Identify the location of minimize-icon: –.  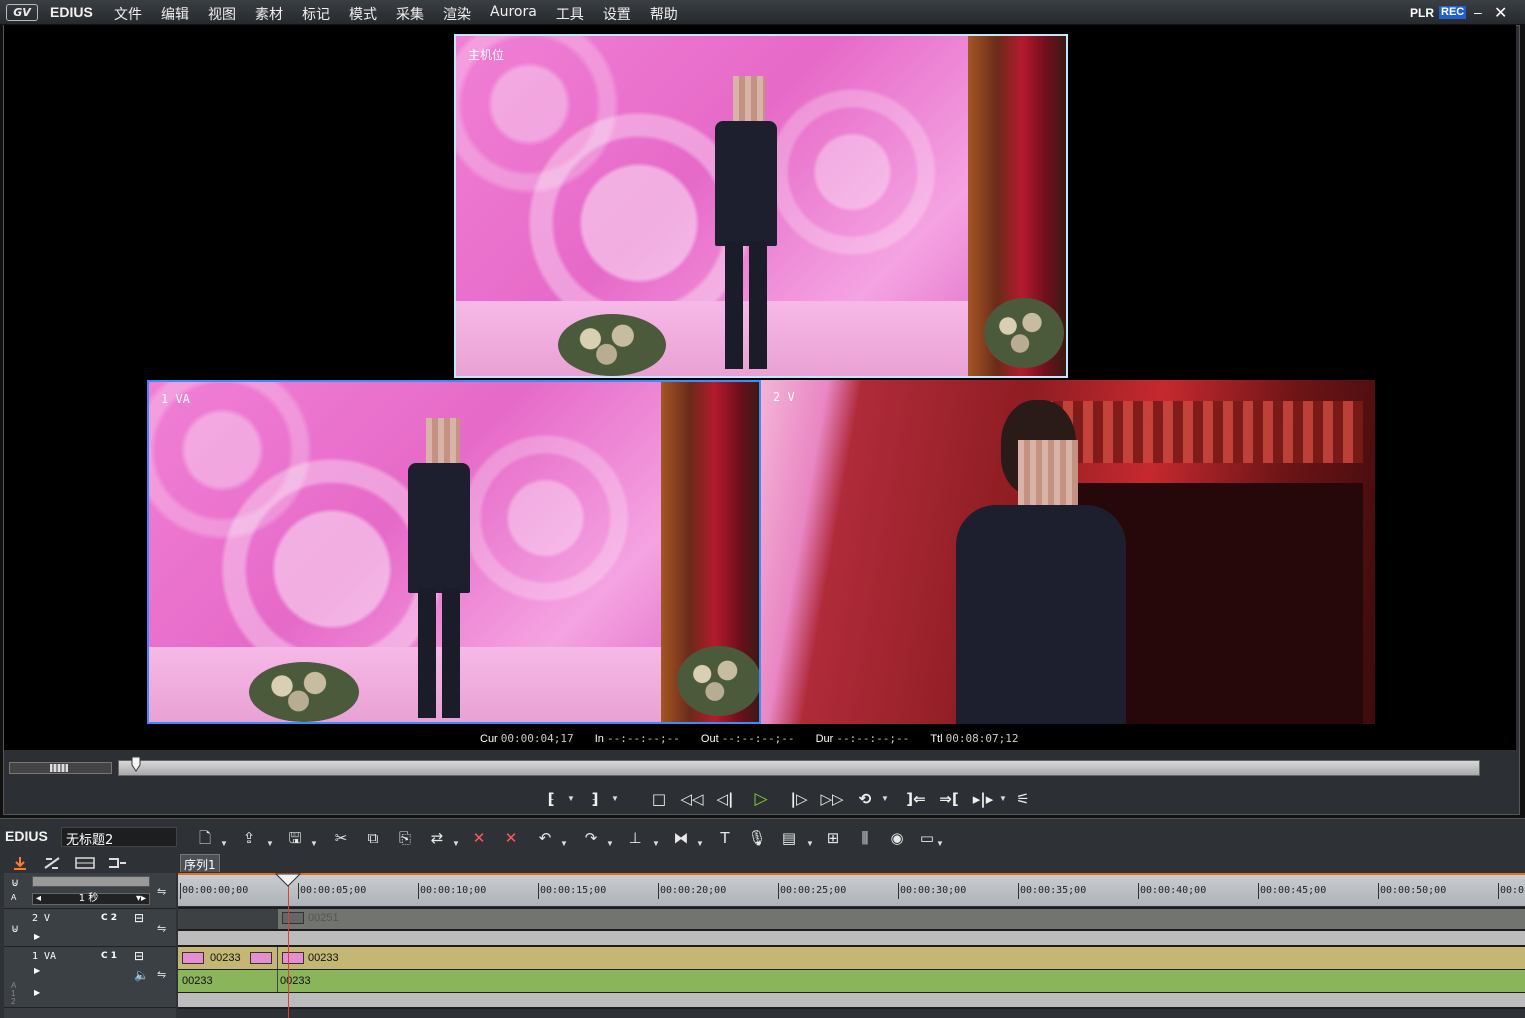
(1478, 12).